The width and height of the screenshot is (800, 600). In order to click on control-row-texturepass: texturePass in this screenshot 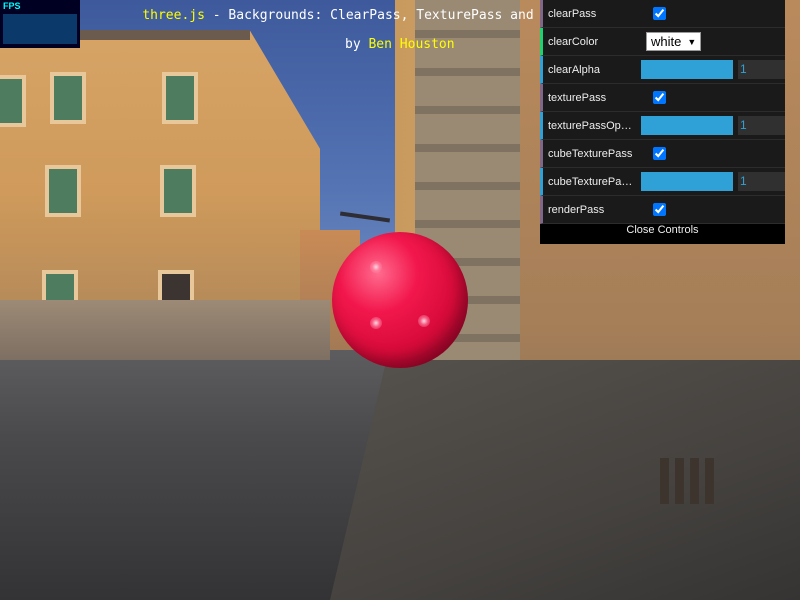, I will do `click(662, 98)`.